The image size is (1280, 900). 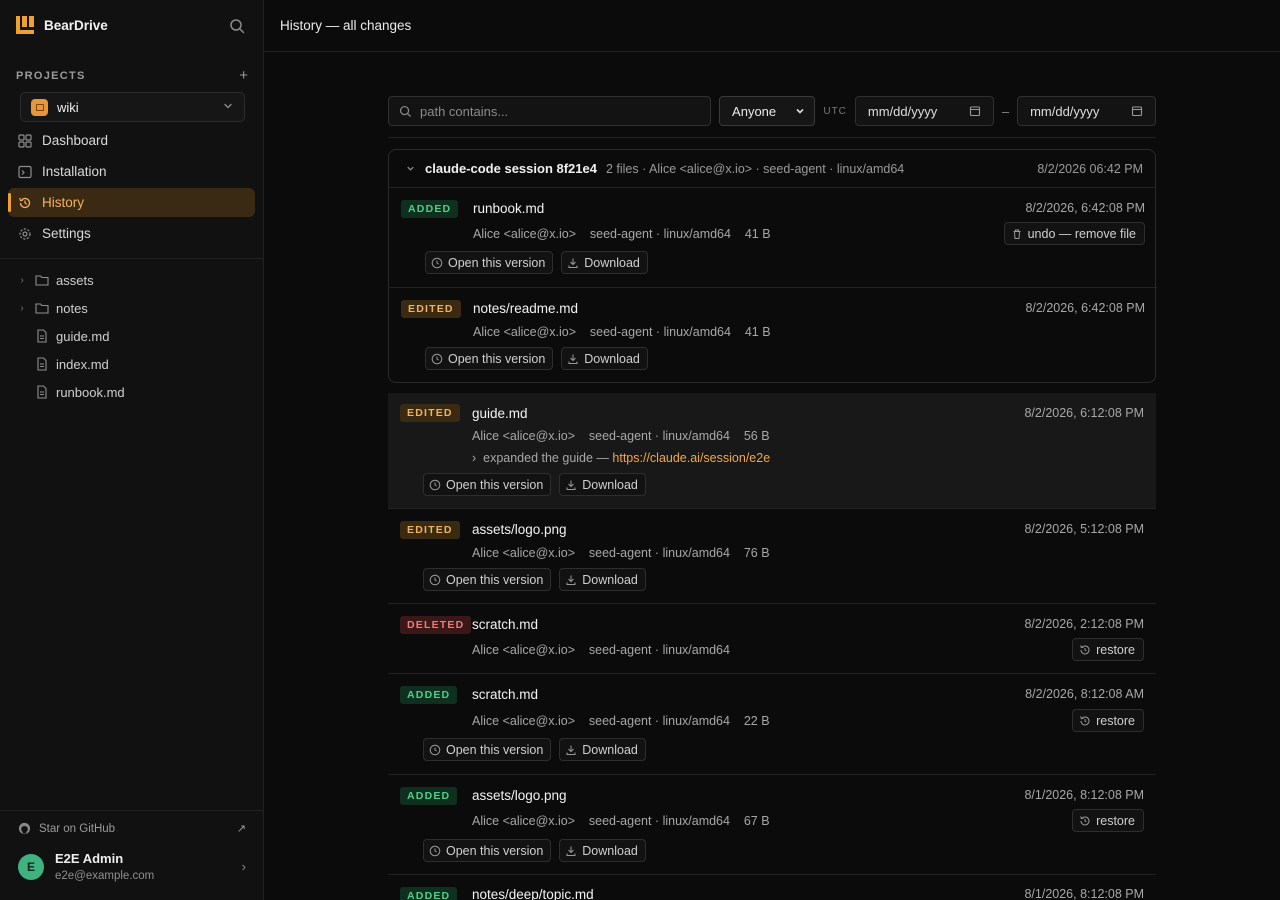 I want to click on note-text: expanded the guide —, so click(x=546, y=458).